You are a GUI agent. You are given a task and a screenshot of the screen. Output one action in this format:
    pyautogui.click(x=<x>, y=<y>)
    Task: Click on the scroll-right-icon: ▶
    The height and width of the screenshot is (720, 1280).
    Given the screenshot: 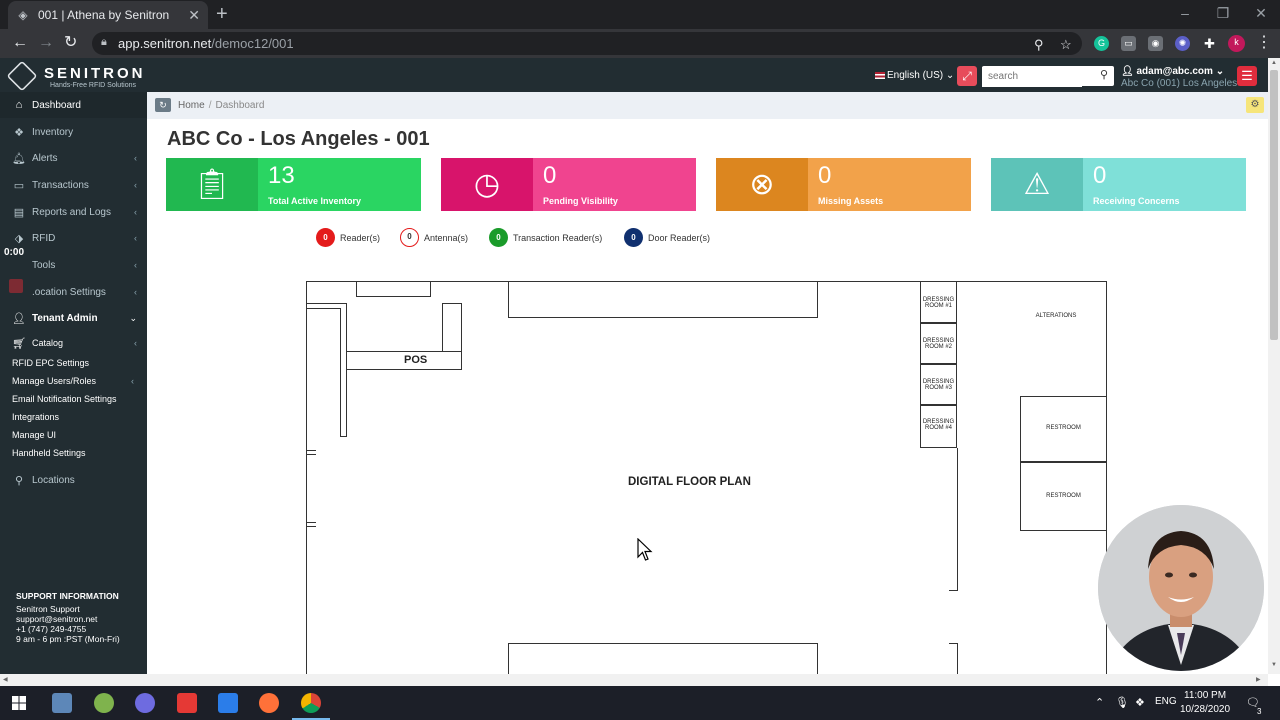 What is the action you would take?
    pyautogui.click(x=1258, y=679)
    